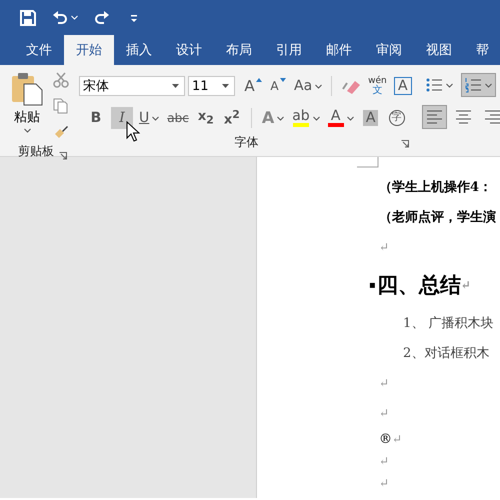 Image resolution: width=500 pixels, height=500 pixels. What do you see at coordinates (403, 86) in the screenshot?
I see `character-border-button: A` at bounding box center [403, 86].